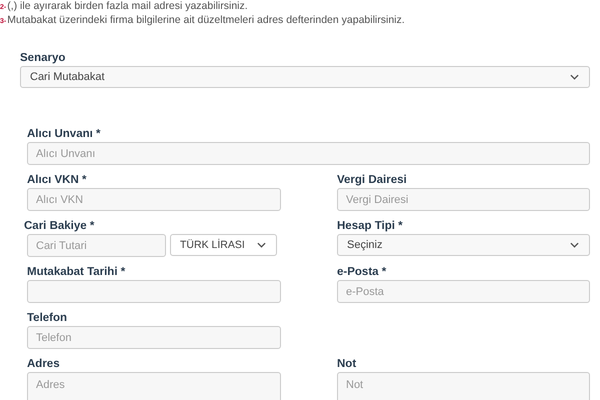  Describe the element at coordinates (370, 226) in the screenshot. I see `field-label: Hesap Tipi *` at that location.